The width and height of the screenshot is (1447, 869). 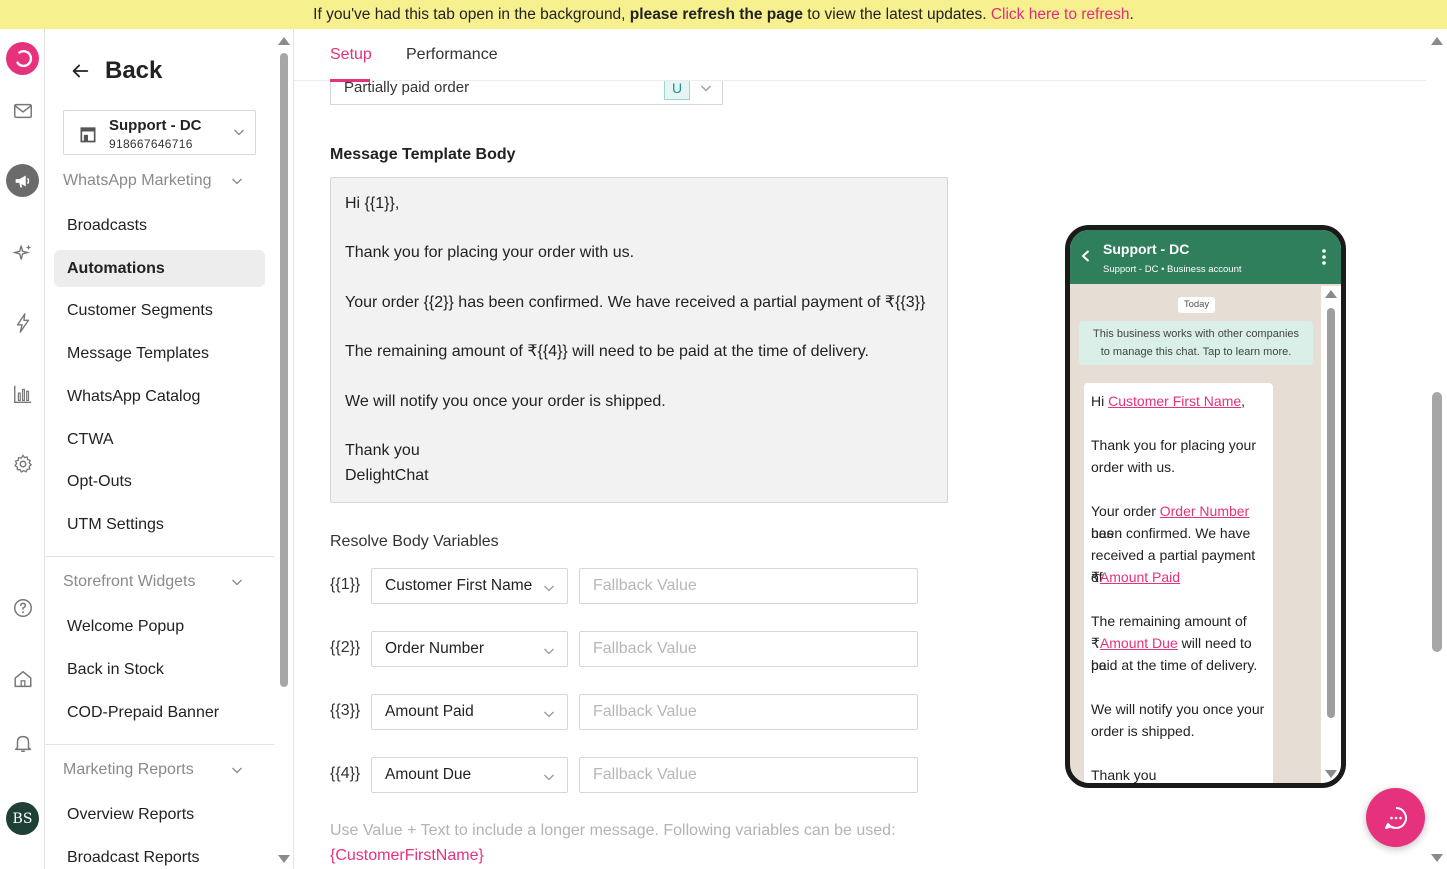 What do you see at coordinates (1172, 269) in the screenshot?
I see `preview-subtitle: Support - DC • Business account` at bounding box center [1172, 269].